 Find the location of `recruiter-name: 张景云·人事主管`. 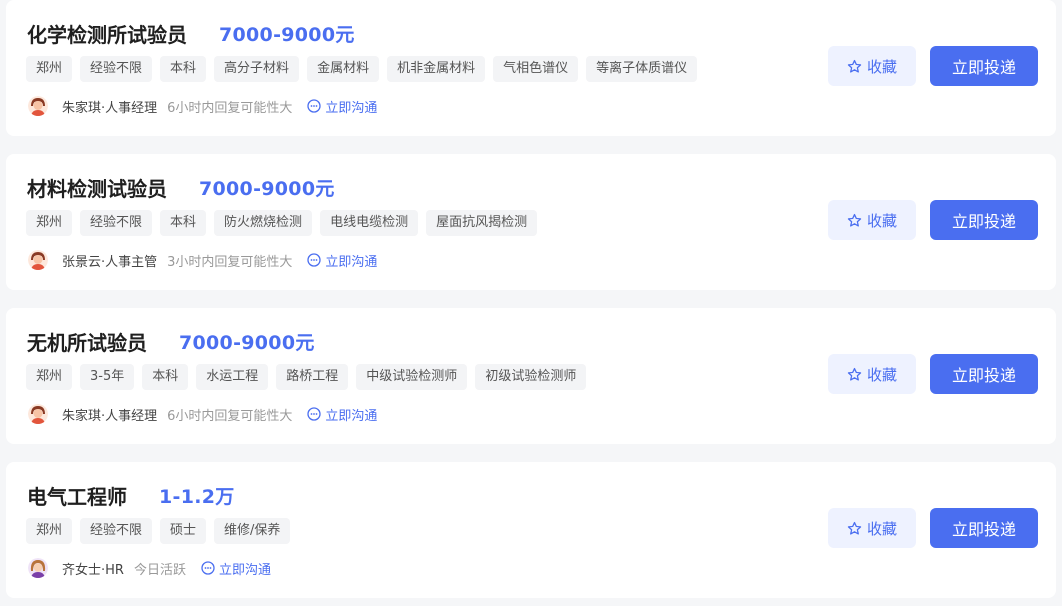

recruiter-name: 张景云·人事主管 is located at coordinates (110, 262).